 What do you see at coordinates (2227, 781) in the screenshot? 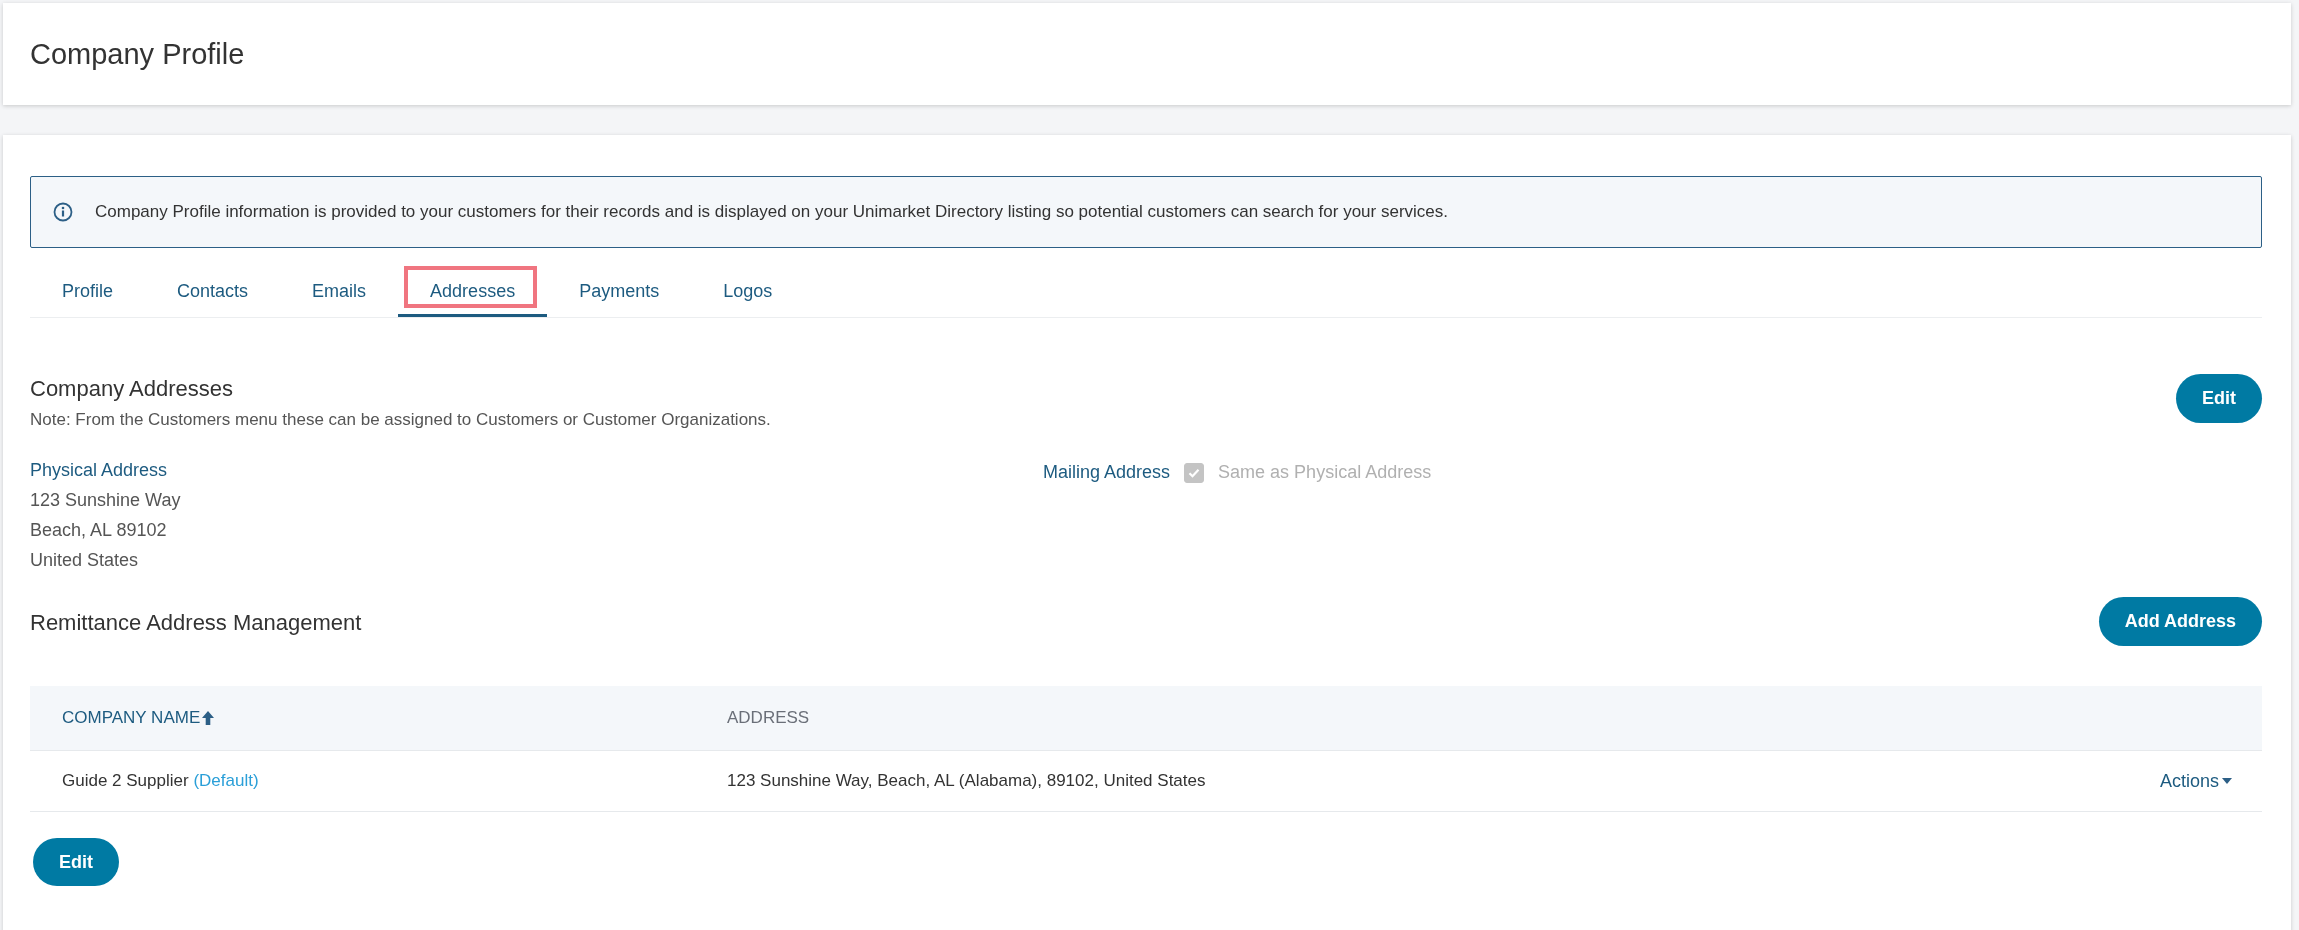
I see `caret-icon` at bounding box center [2227, 781].